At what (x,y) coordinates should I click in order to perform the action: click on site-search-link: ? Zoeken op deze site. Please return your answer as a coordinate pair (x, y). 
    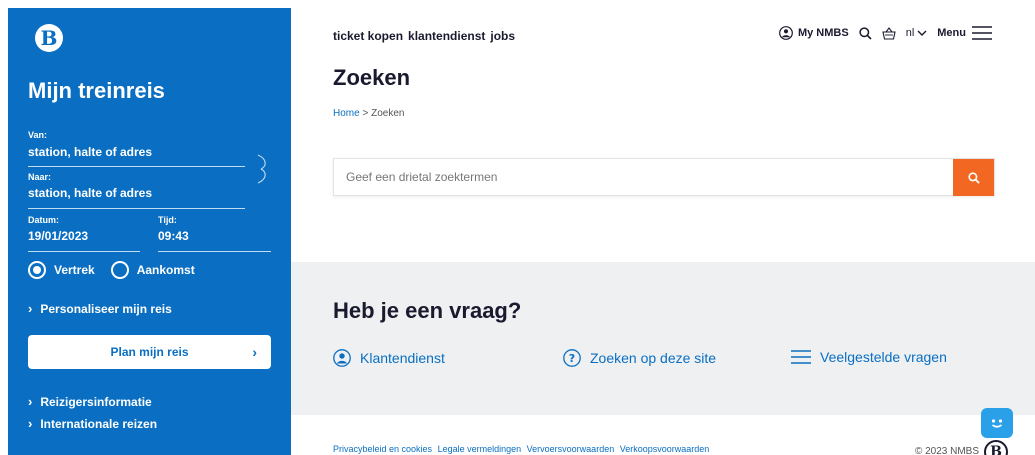
    Looking at the image, I should click on (639, 358).